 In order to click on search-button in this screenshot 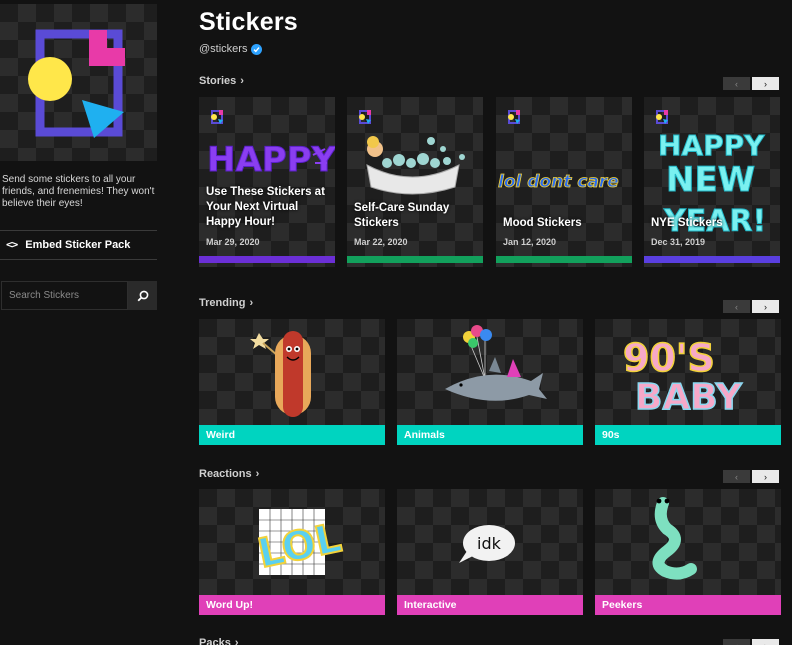, I will do `click(142, 295)`.